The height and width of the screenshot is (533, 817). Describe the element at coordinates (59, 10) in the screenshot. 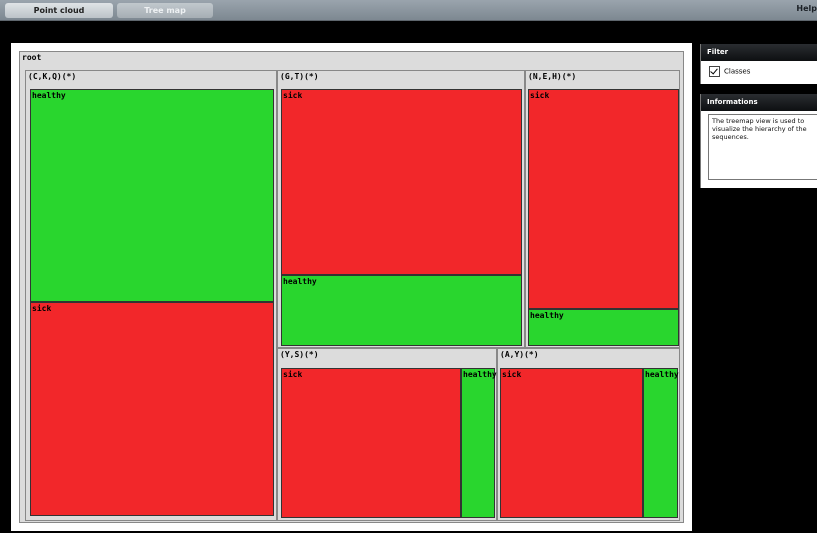

I see `tab-point-cloud: Point cloud` at that location.